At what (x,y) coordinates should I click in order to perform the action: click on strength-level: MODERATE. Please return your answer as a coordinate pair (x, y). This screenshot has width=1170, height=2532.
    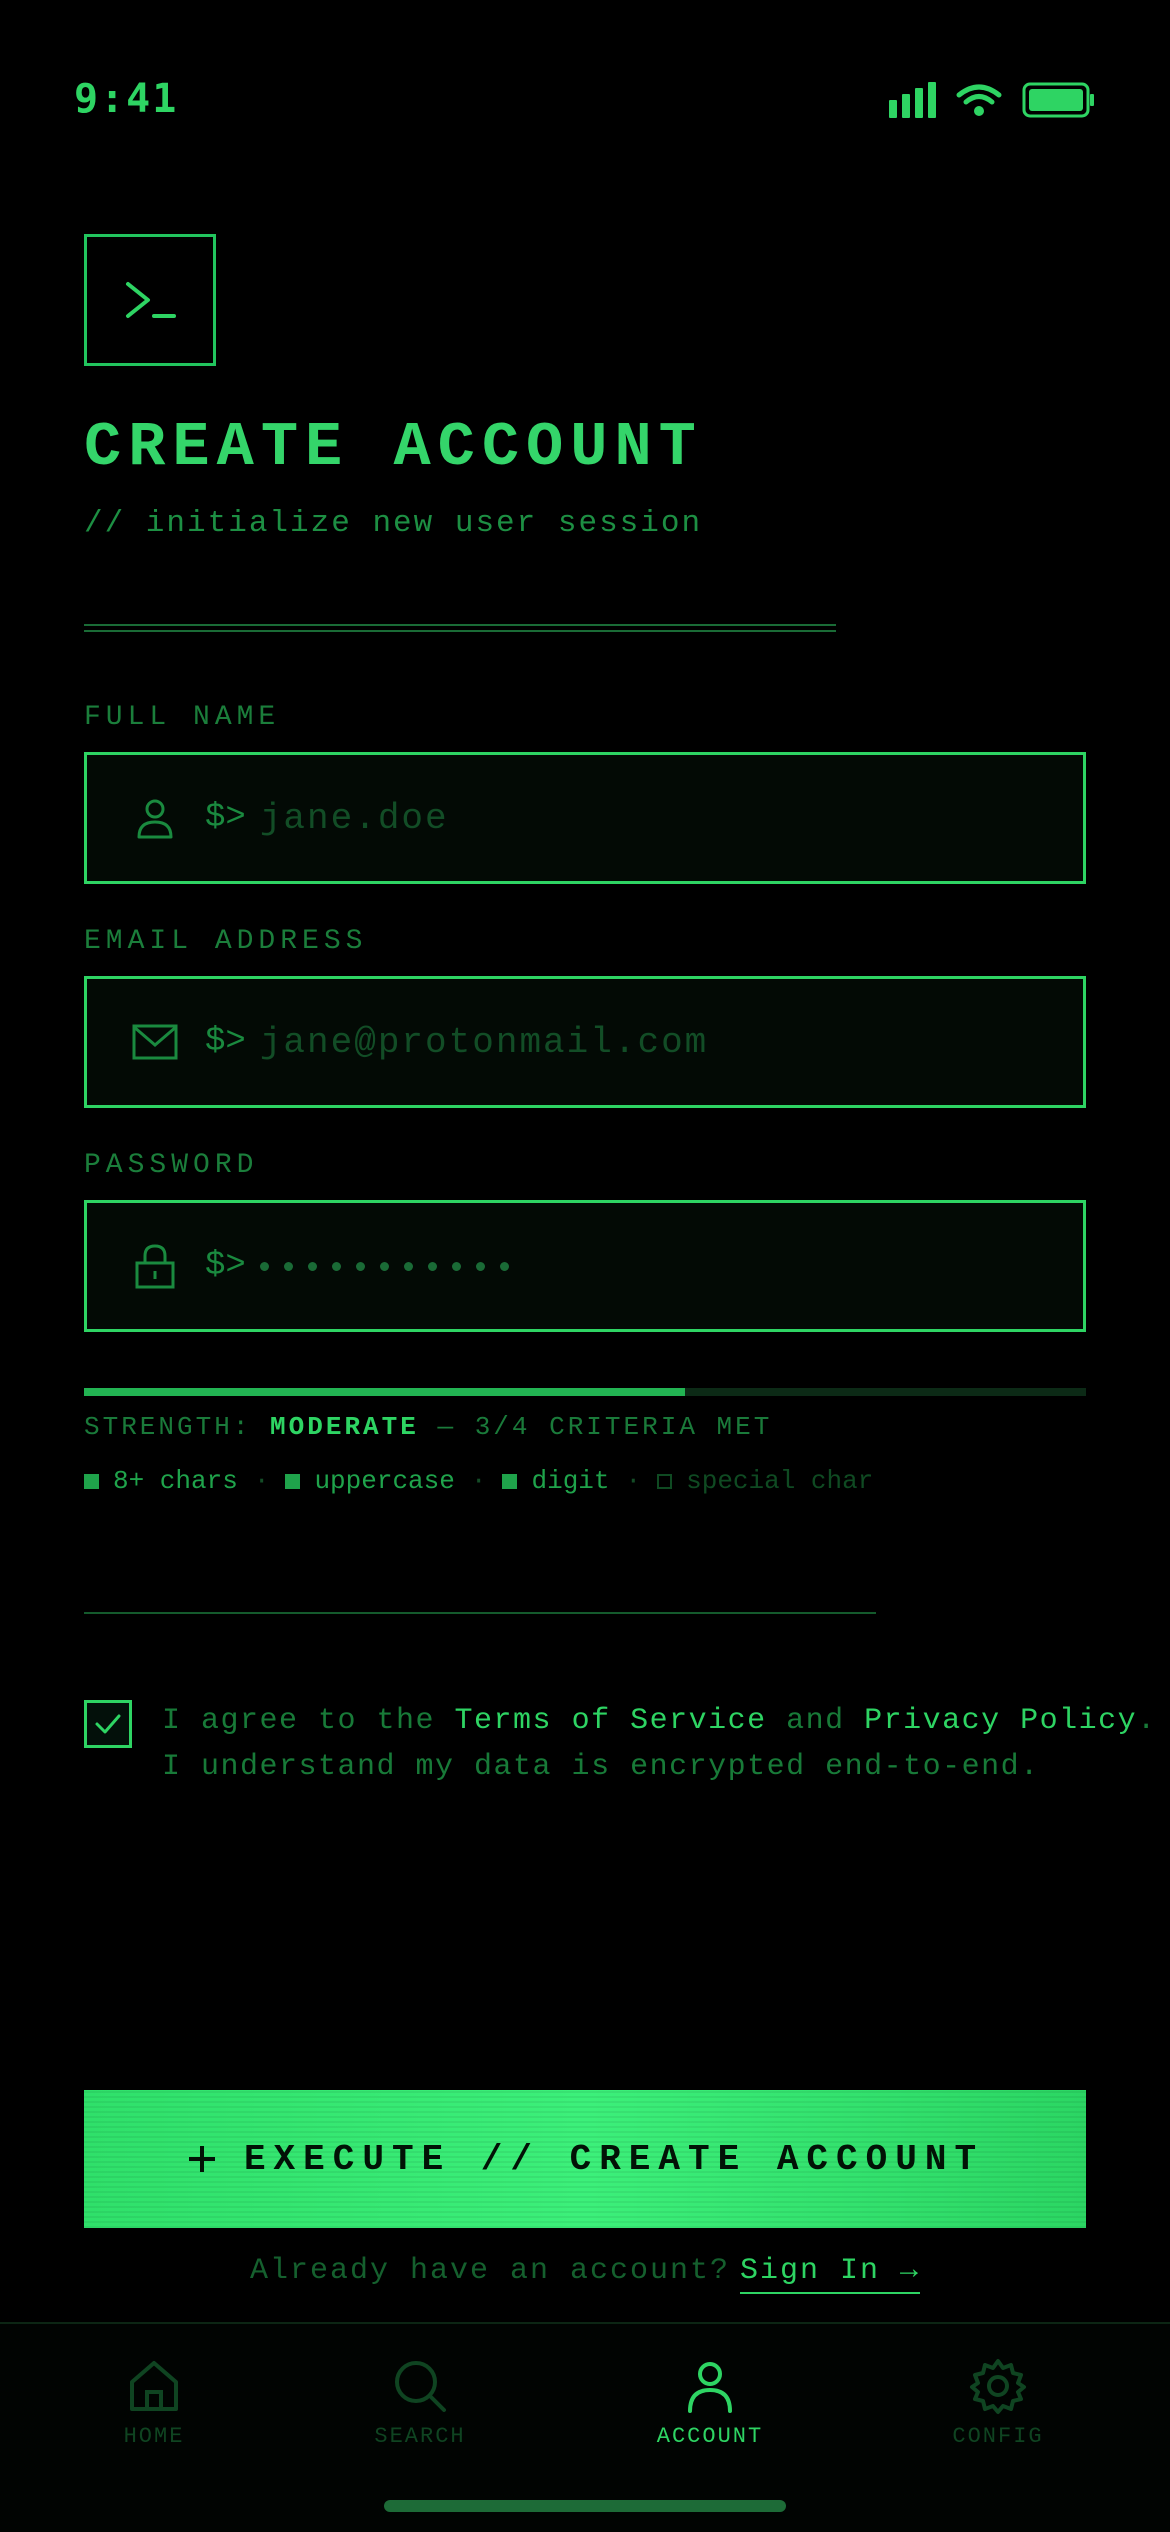
    Looking at the image, I should click on (344, 1427).